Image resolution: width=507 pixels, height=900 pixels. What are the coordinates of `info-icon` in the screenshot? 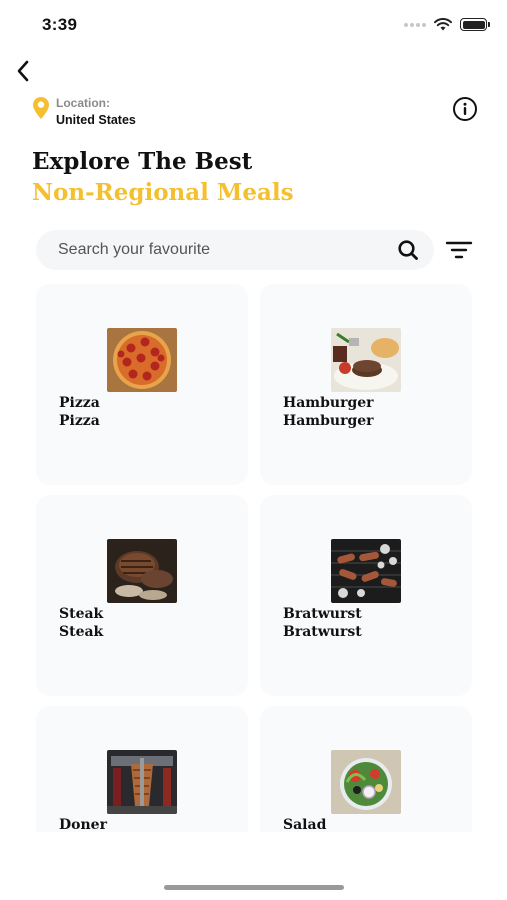 It's located at (465, 109).